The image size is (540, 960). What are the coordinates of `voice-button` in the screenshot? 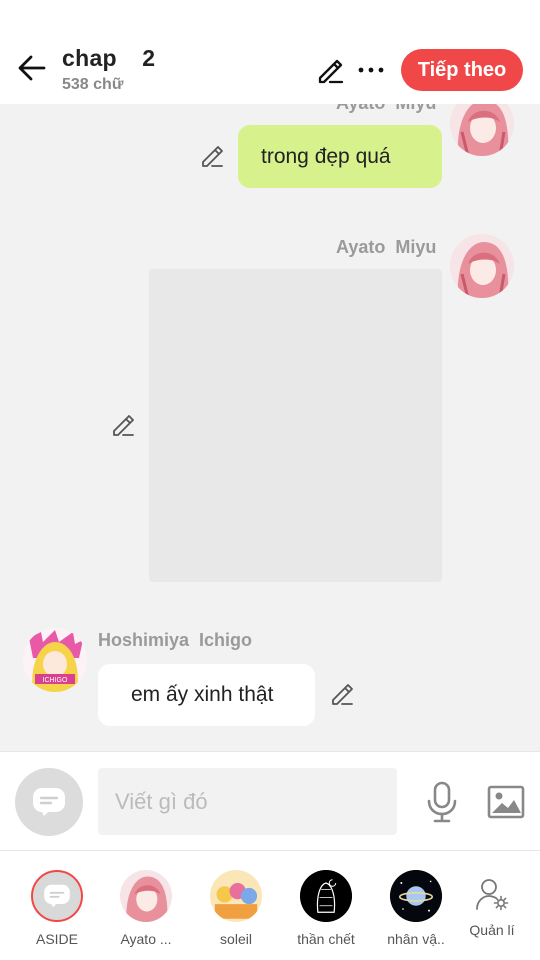 It's located at (442, 802).